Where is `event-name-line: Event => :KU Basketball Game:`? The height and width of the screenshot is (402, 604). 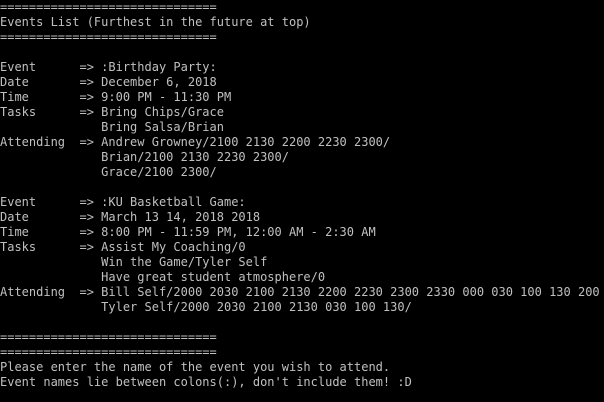 event-name-line: Event => :KU Basketball Game: is located at coordinates (123, 202).